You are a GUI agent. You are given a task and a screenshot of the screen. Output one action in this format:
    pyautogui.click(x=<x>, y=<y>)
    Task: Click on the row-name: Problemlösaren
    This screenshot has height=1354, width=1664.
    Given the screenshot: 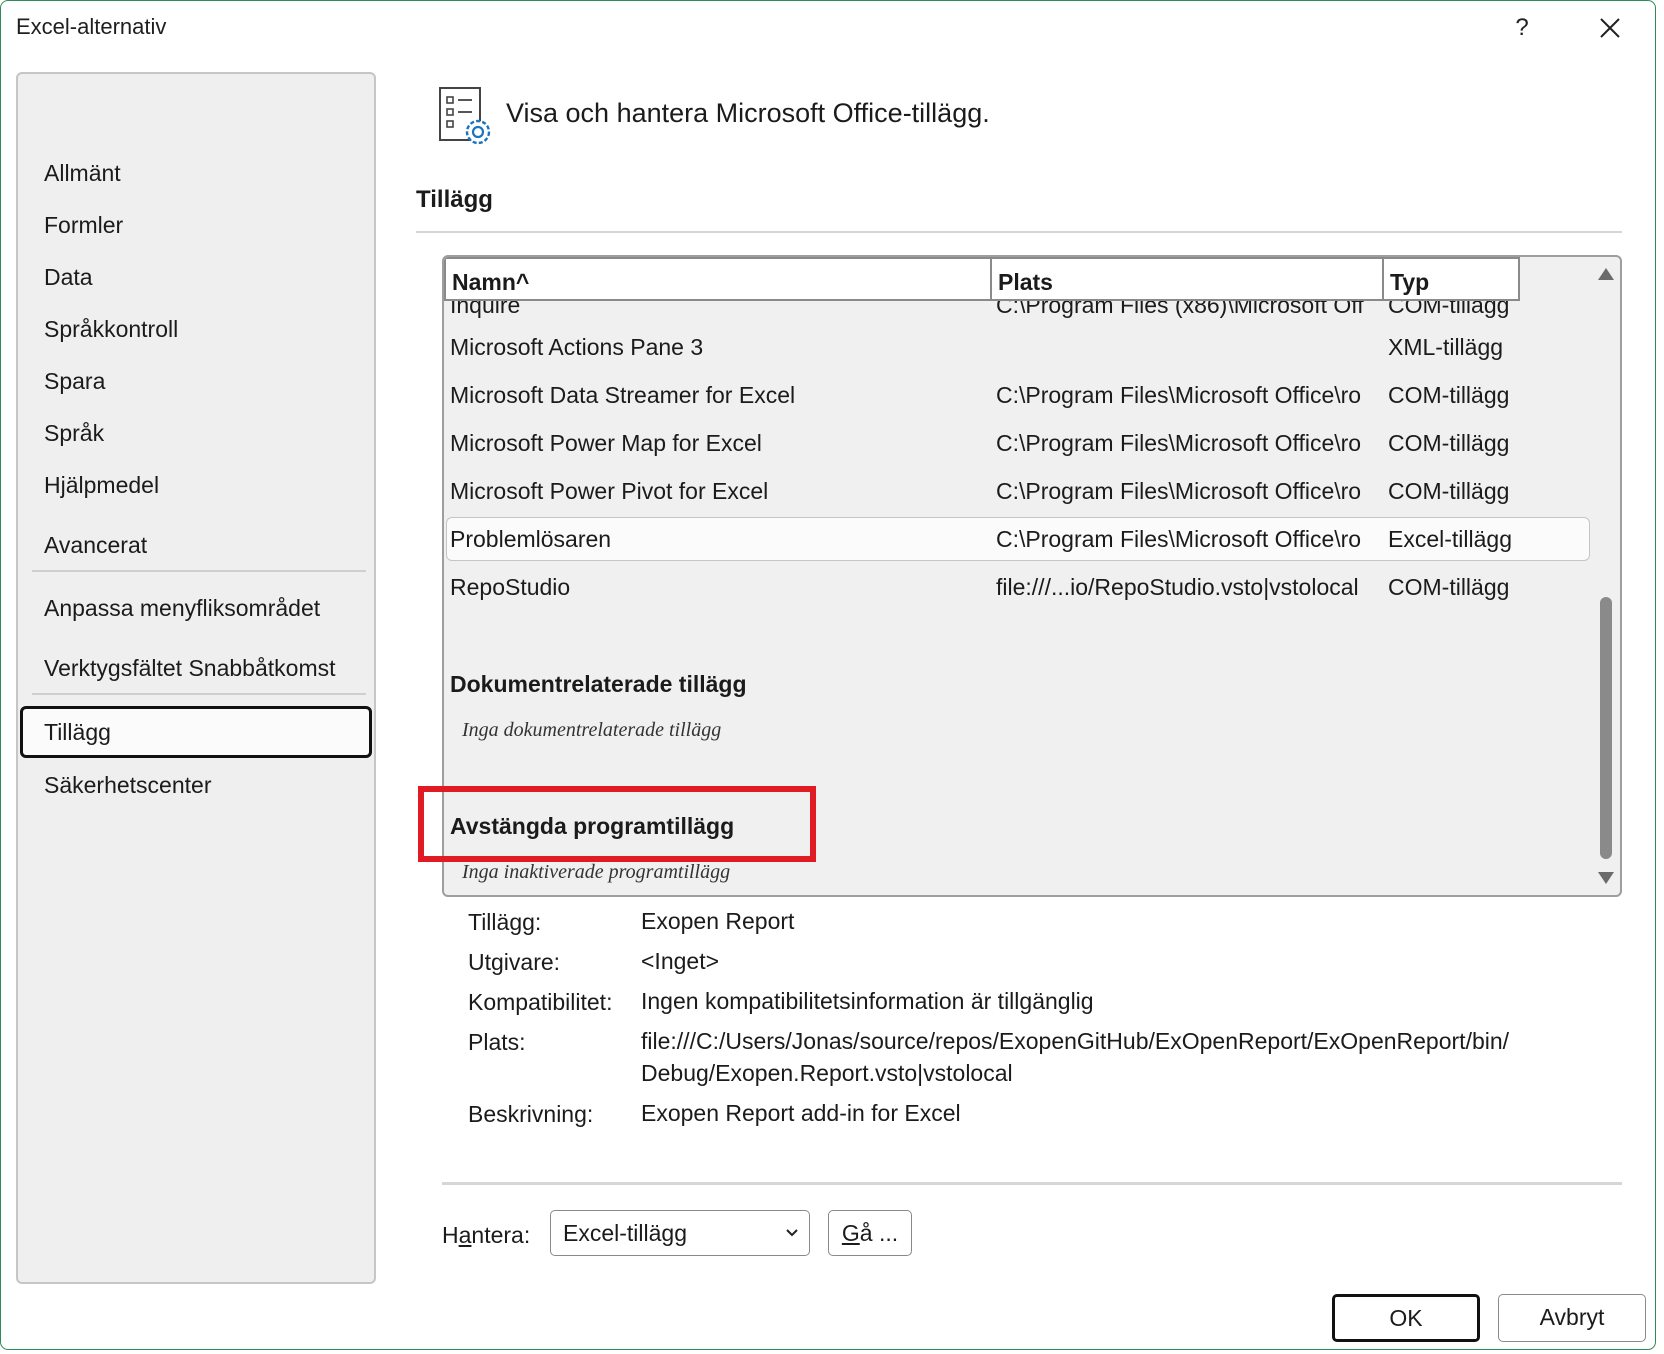 What is the action you would take?
    pyautogui.click(x=531, y=539)
    